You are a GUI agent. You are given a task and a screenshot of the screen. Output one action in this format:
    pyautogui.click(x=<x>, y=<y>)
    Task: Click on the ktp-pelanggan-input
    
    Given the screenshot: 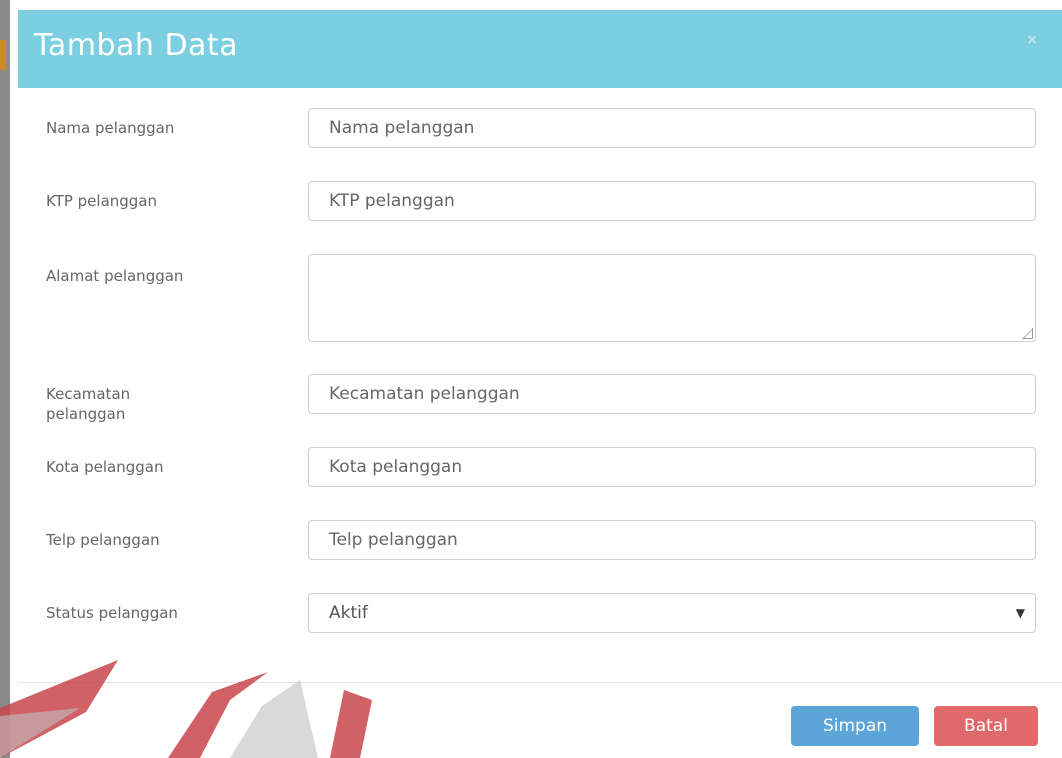 What is the action you would take?
    pyautogui.click(x=672, y=201)
    